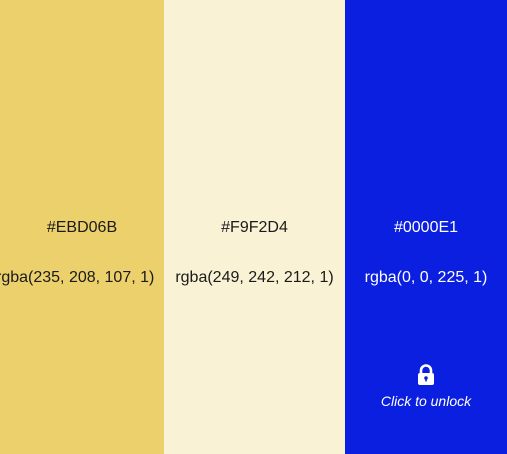  I want to click on hex-code: #F9F2D4, so click(254, 228).